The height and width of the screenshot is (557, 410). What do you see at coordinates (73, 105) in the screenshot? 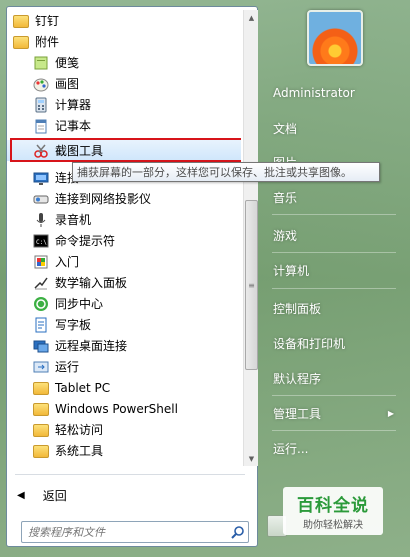
I see `list-item-label: 计算器` at bounding box center [73, 105].